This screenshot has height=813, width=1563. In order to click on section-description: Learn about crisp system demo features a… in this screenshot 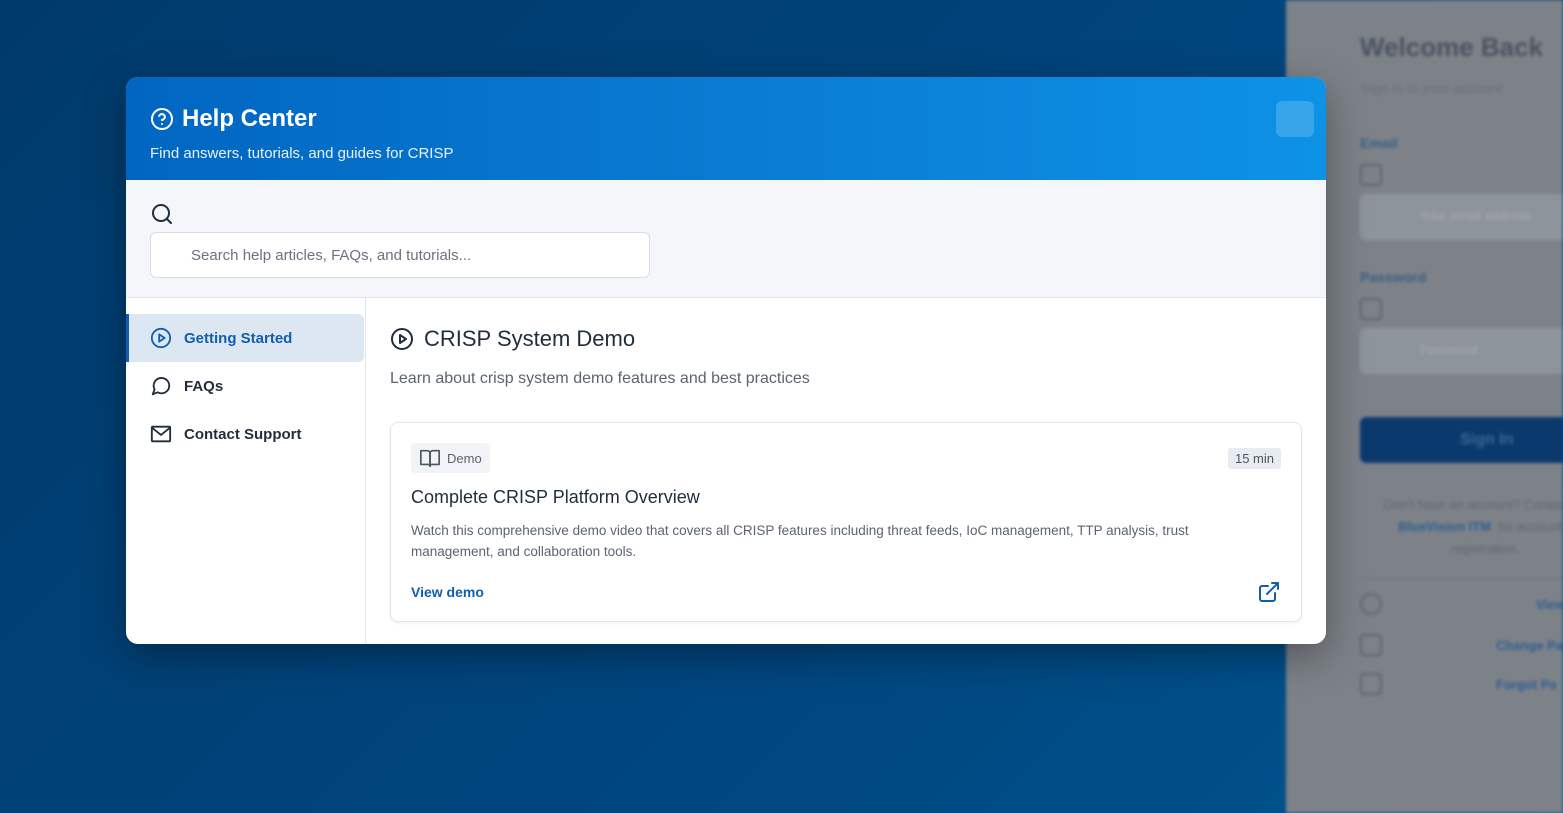, I will do `click(600, 378)`.